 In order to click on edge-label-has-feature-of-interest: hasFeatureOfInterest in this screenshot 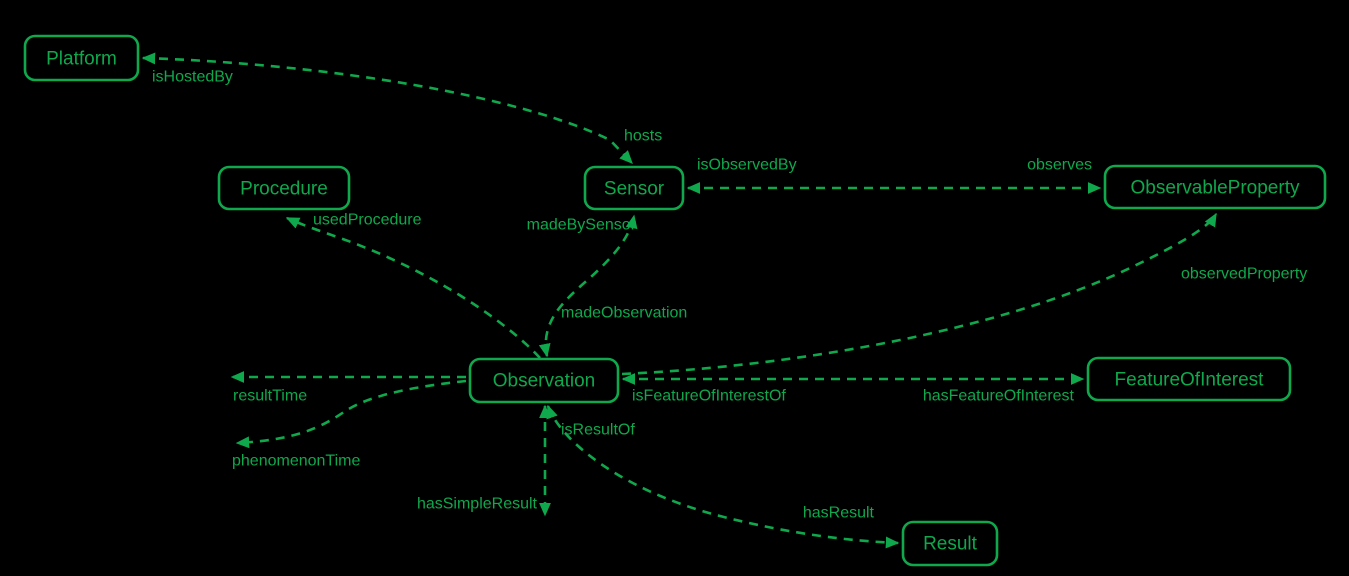, I will do `click(999, 396)`.